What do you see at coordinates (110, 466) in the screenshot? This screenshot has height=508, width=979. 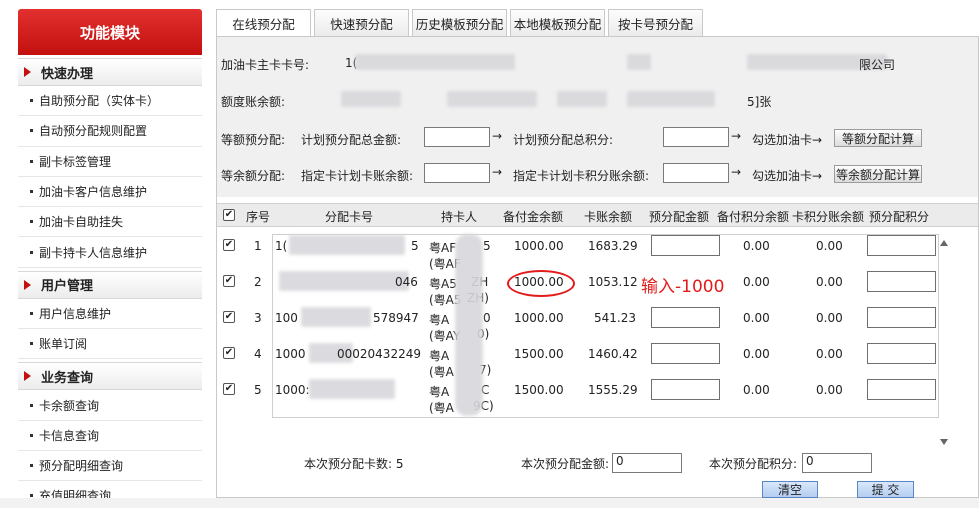 I see `nav-item-allocation-detail: 预分配明细查询` at bounding box center [110, 466].